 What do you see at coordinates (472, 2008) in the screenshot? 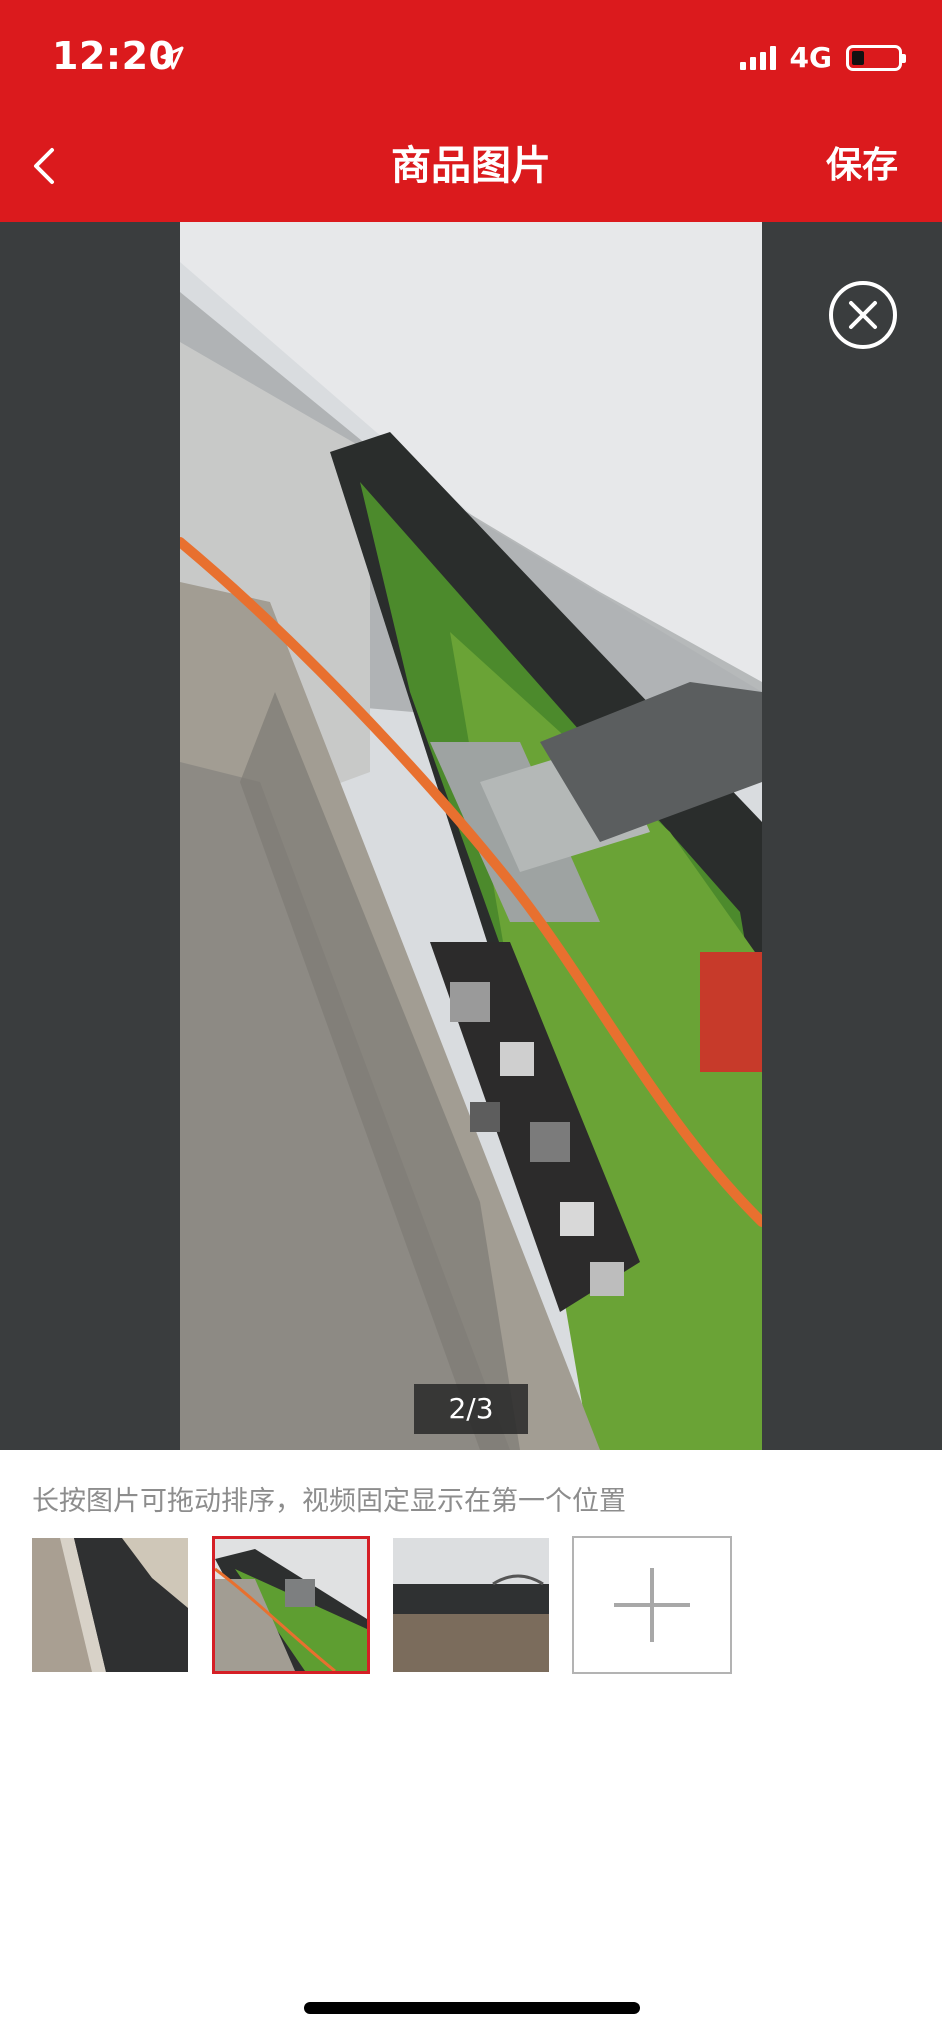
I see `home-indicator` at bounding box center [472, 2008].